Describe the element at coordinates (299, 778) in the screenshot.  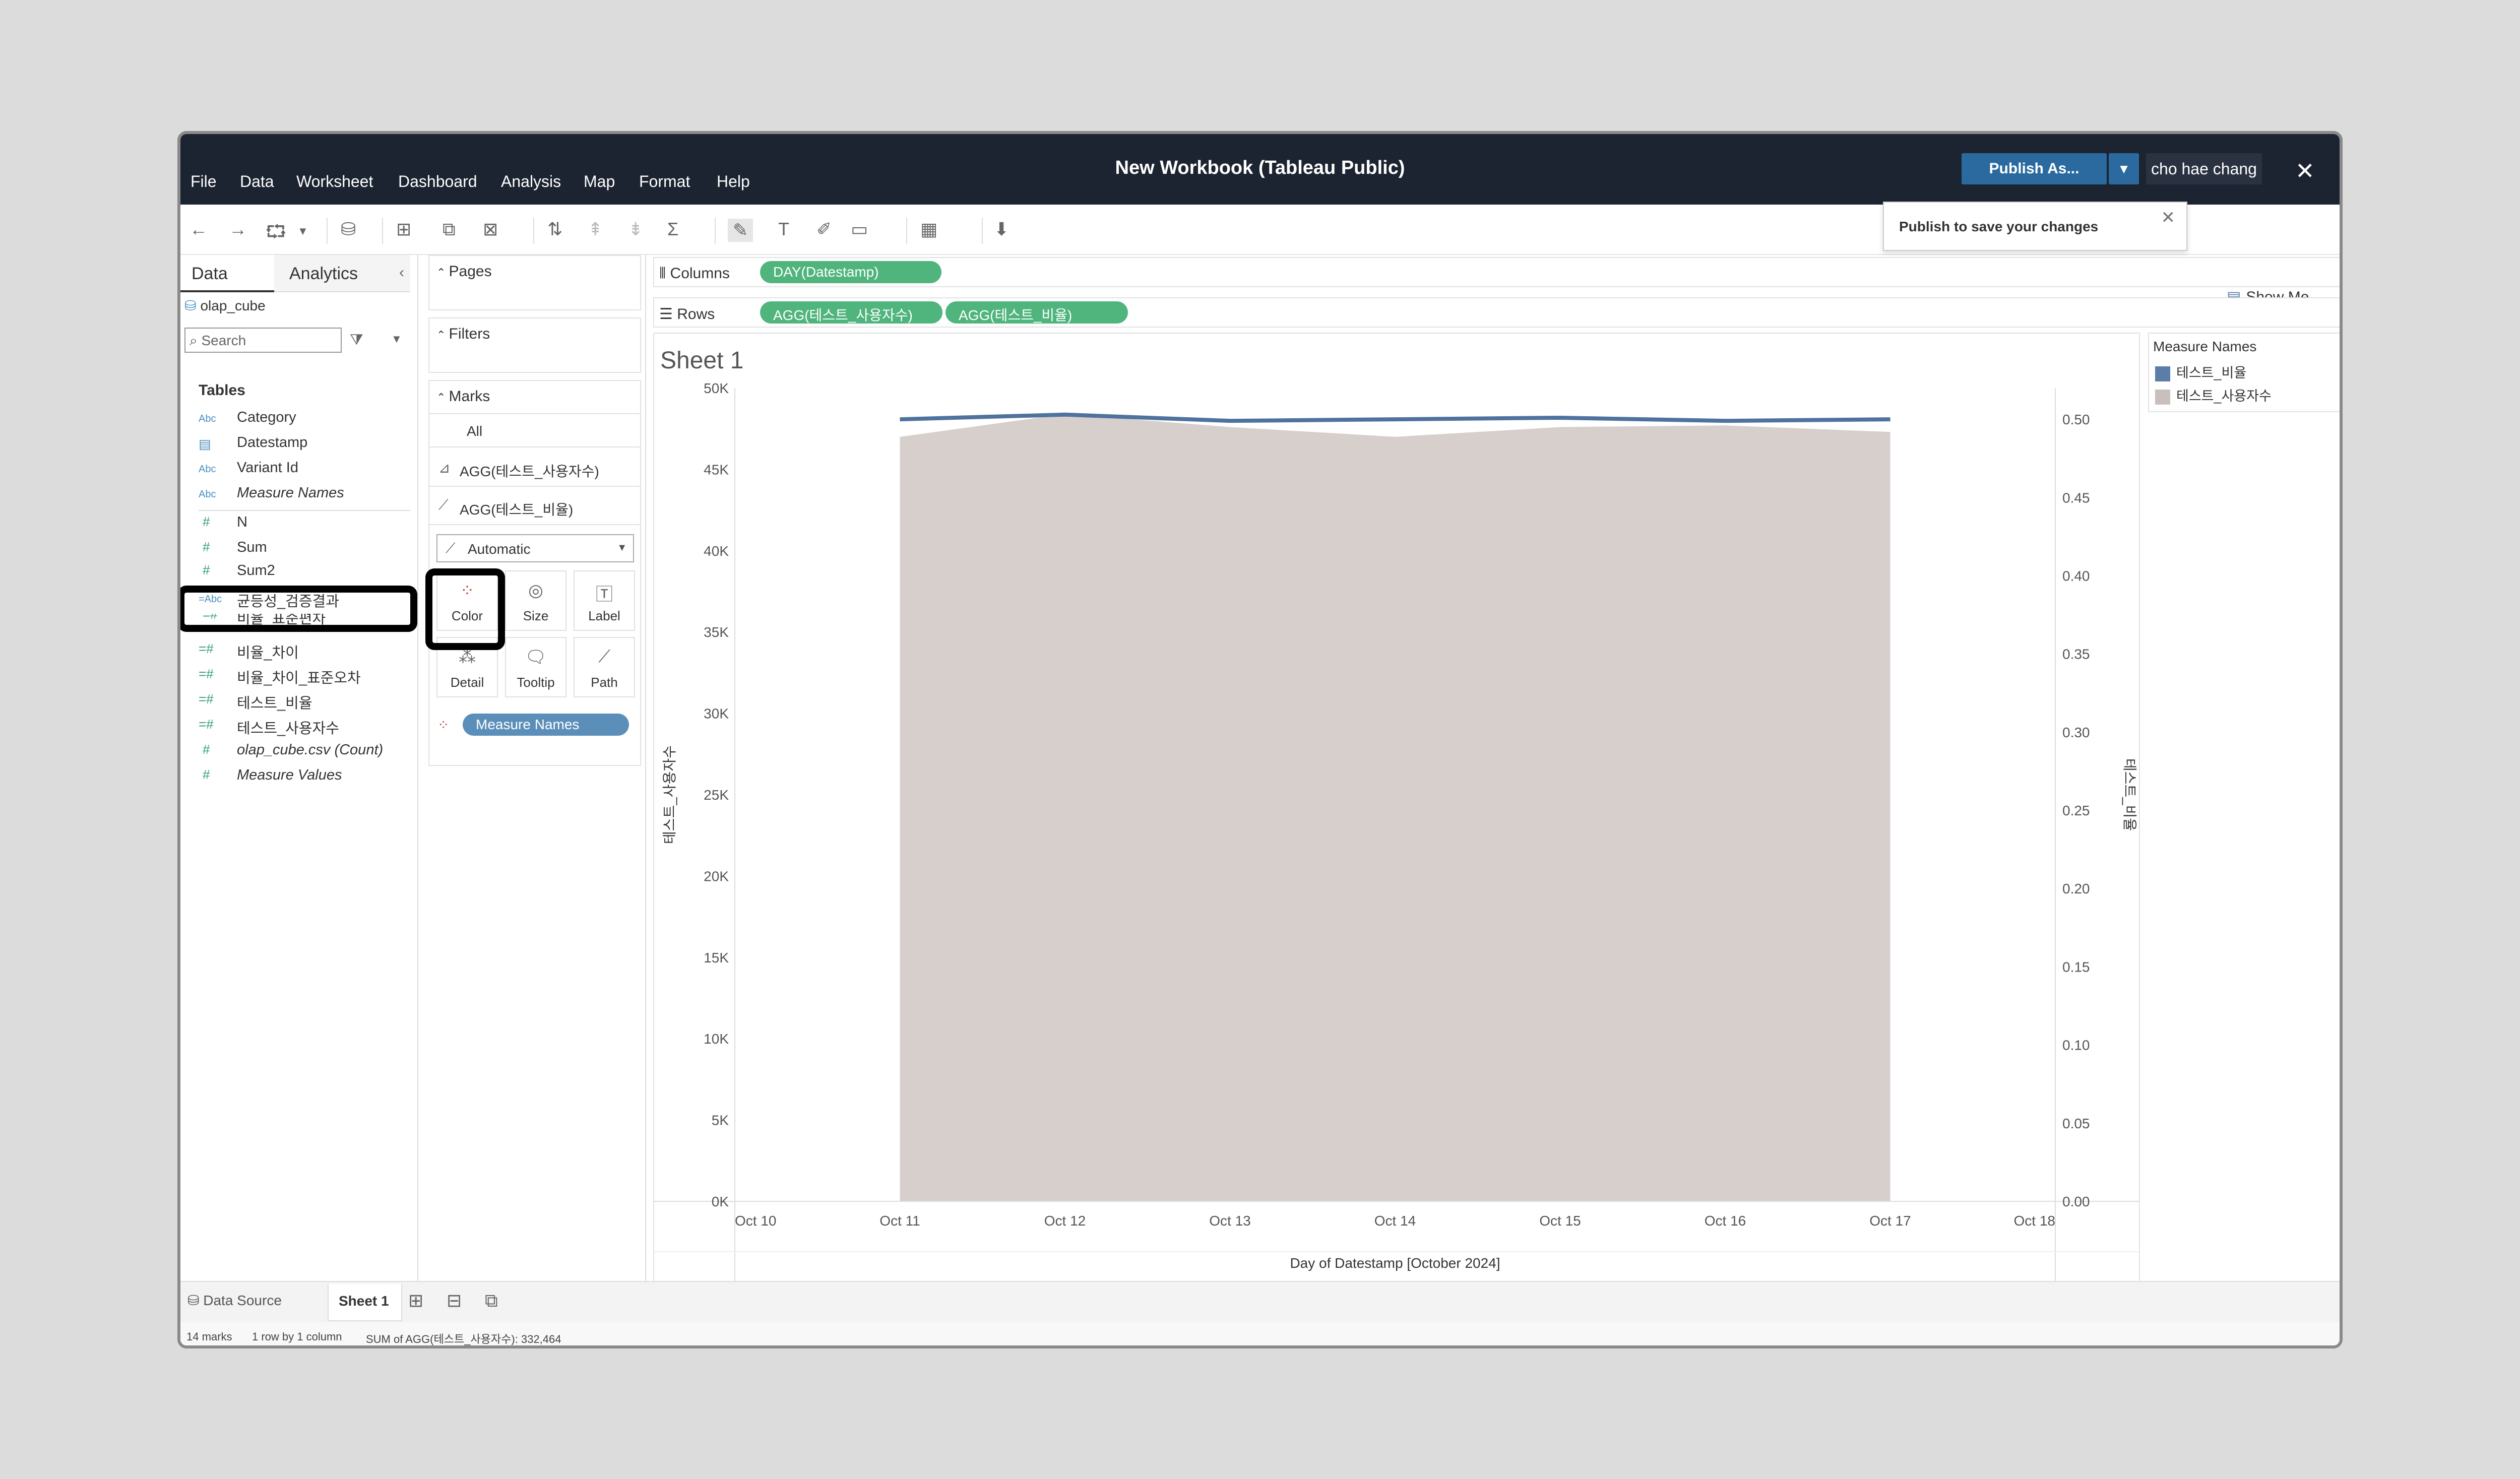
I see `field-measure-values: # Measure Values` at that location.